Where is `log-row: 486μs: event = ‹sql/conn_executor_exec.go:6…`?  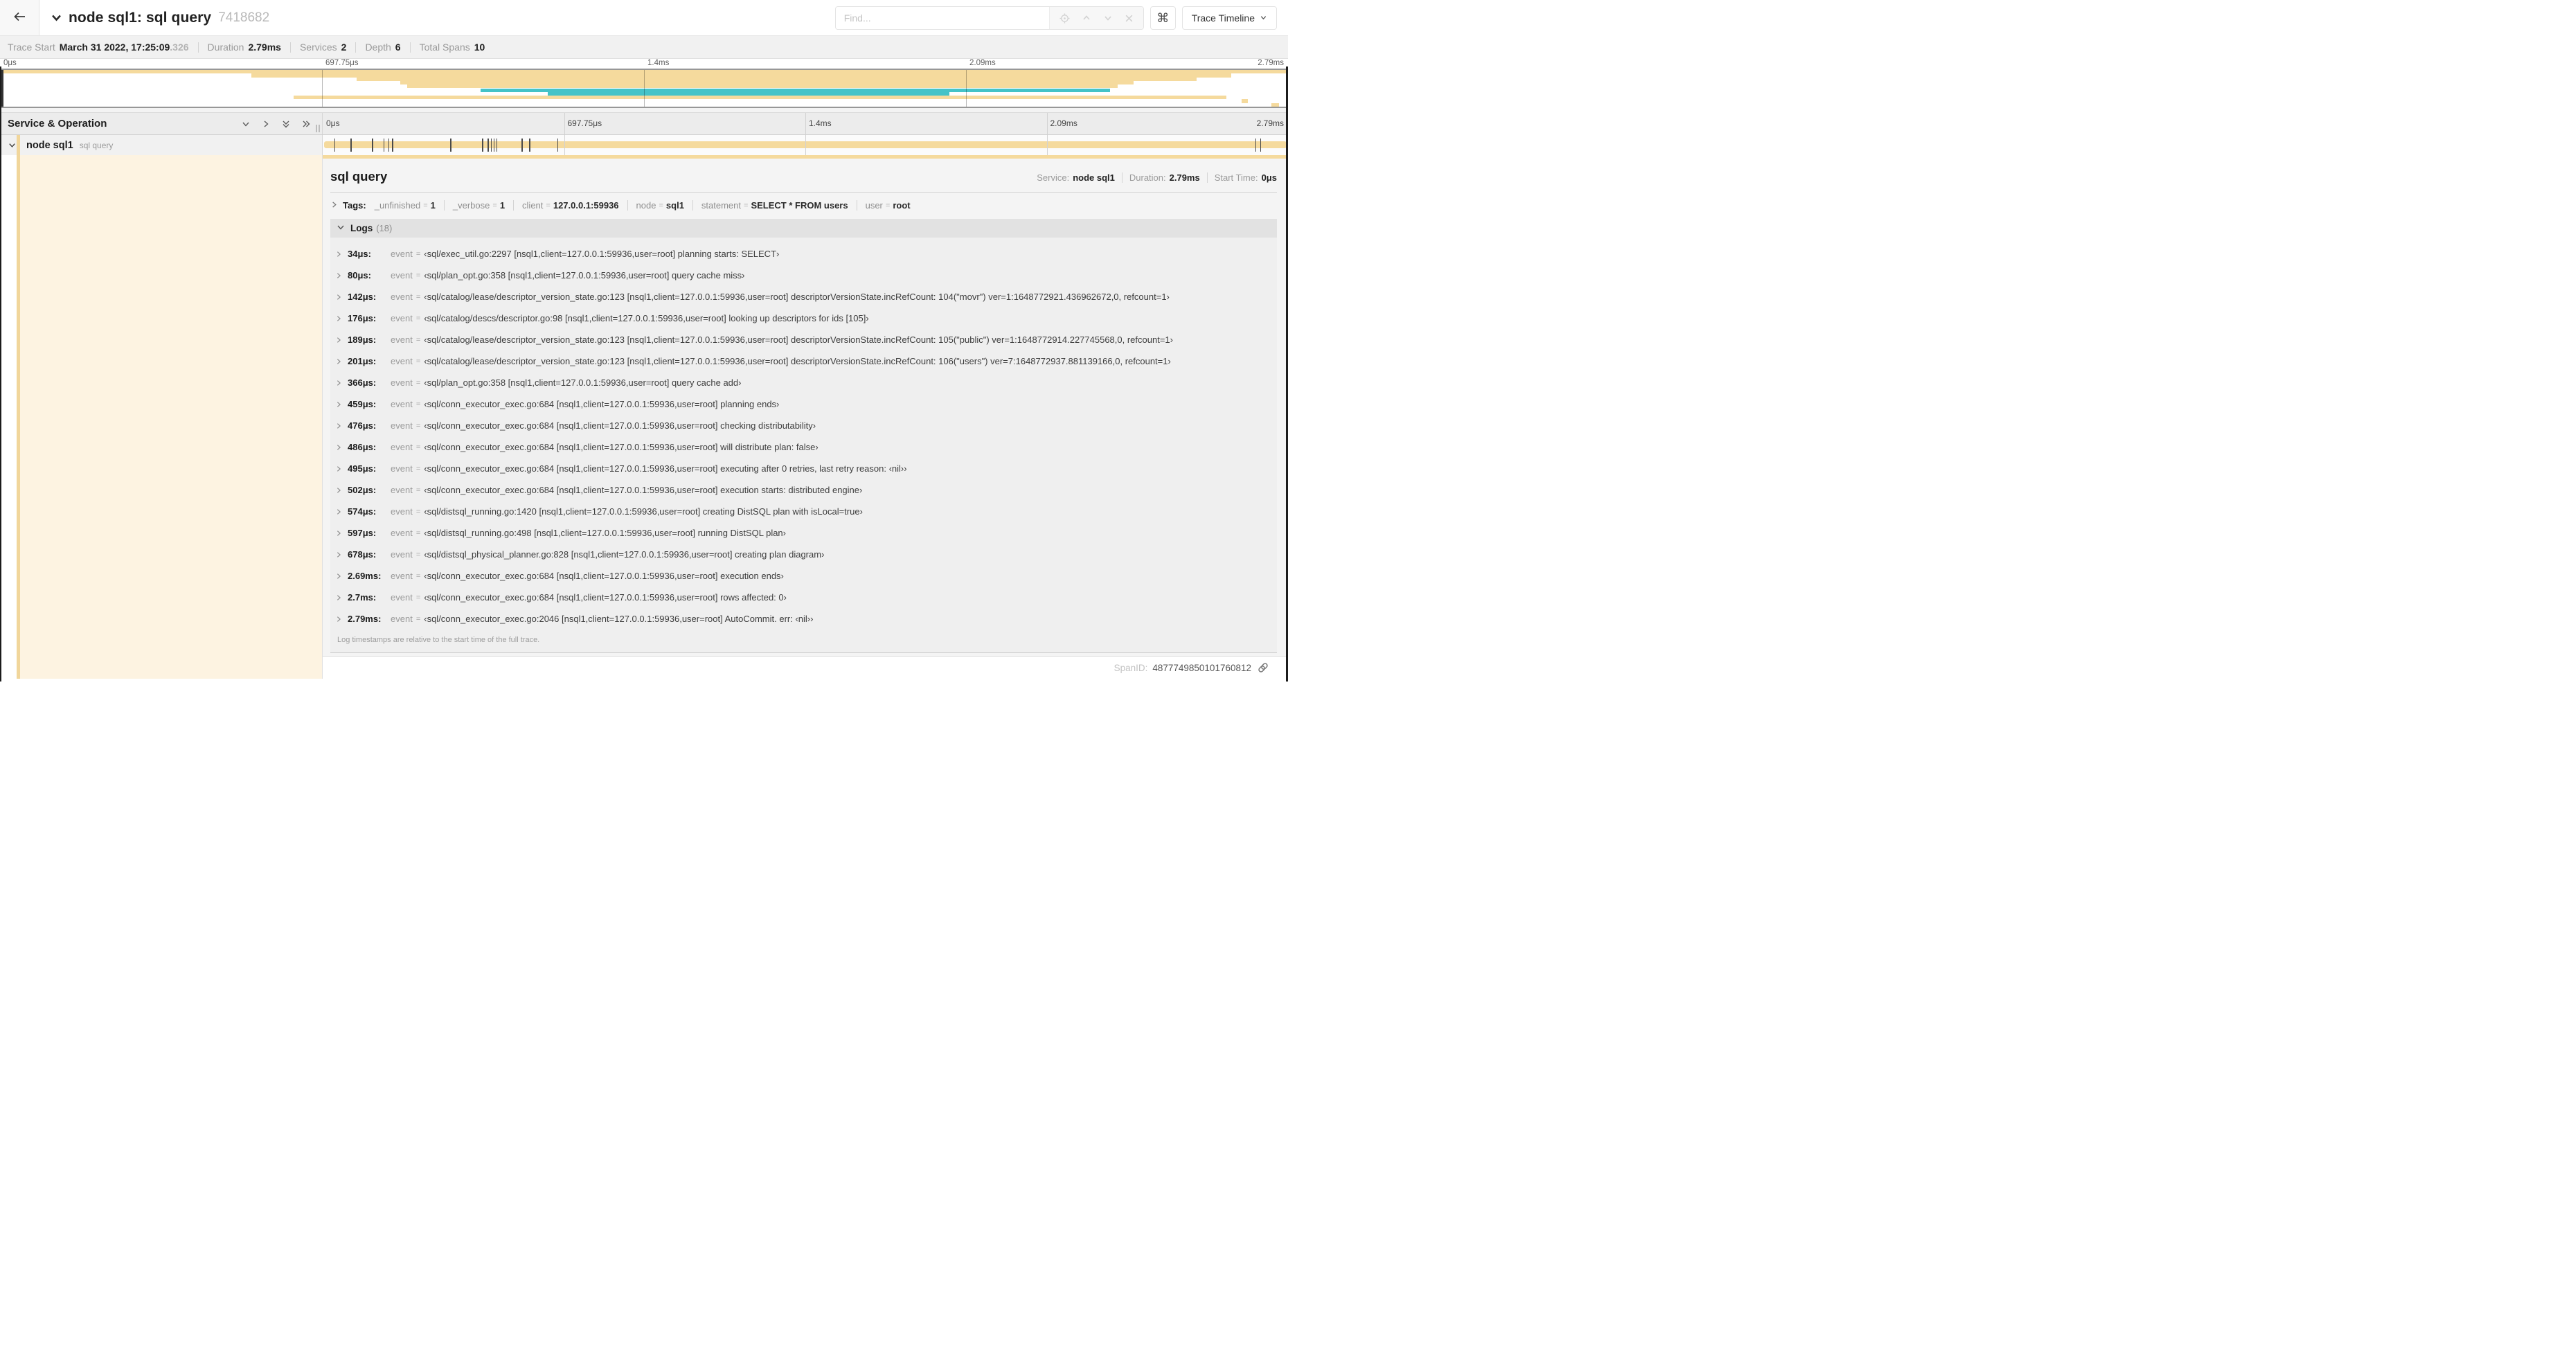 log-row: 486μs: event = ‹sql/conn_executor_exec.go:6… is located at coordinates (806, 447).